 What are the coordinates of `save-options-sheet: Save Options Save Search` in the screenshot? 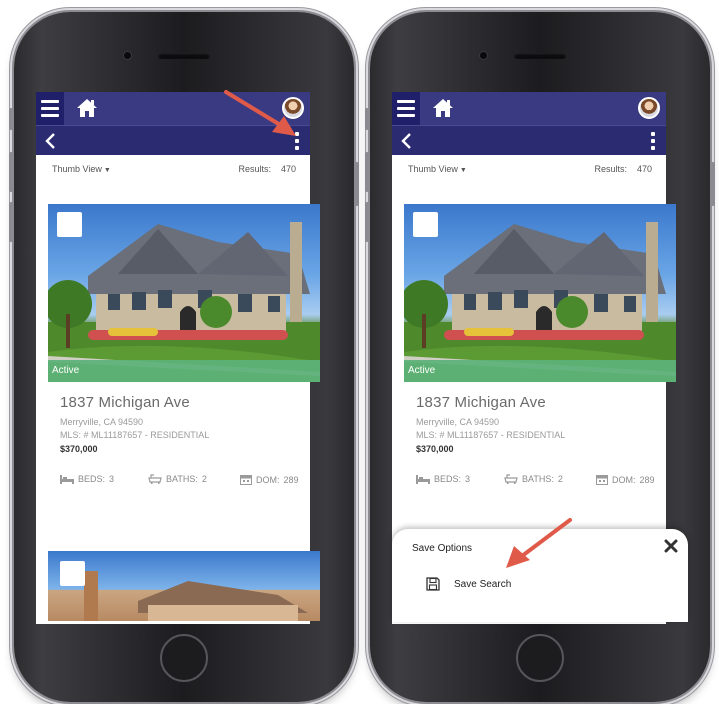 It's located at (540, 575).